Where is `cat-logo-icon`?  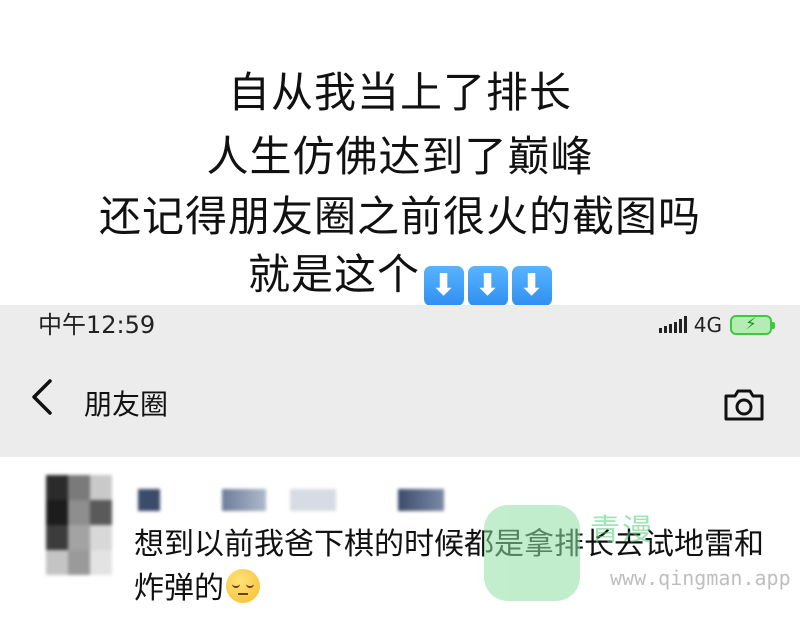 cat-logo-icon is located at coordinates (532, 553).